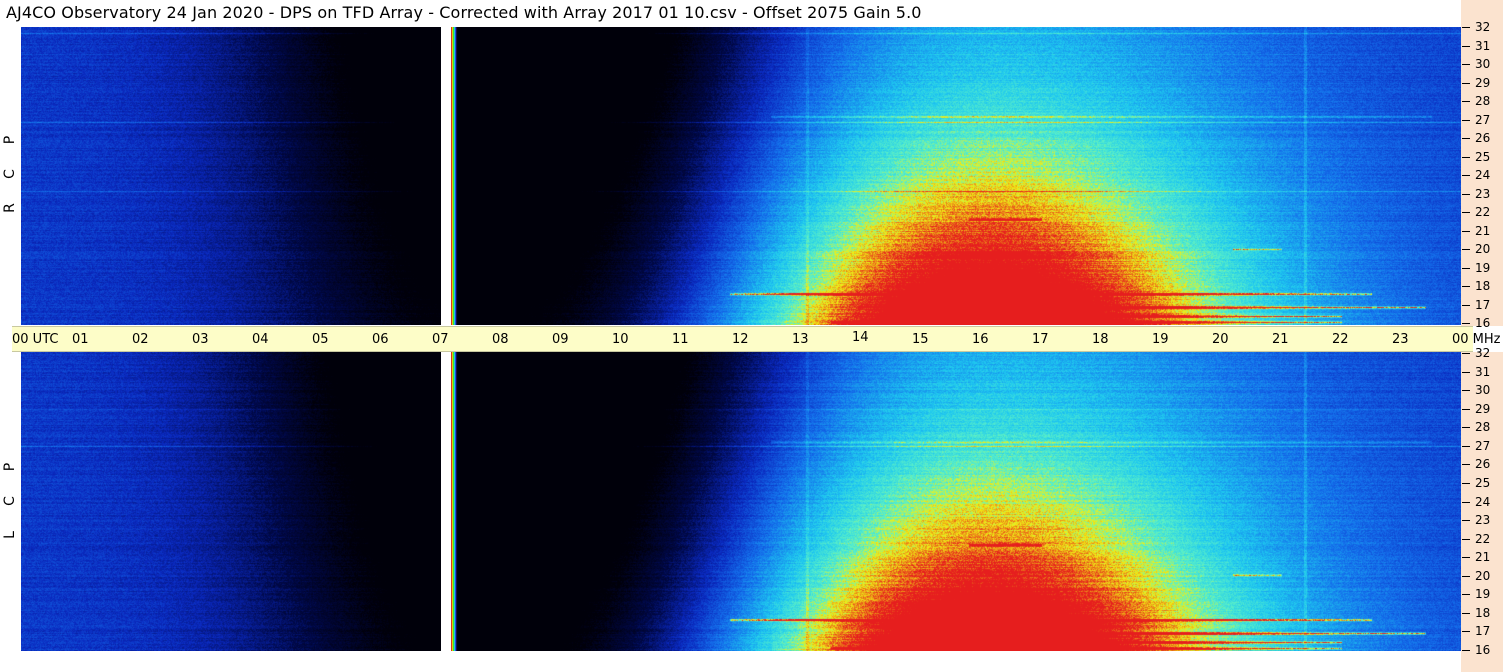 This screenshot has height=672, width=1503. Describe the element at coordinates (200, 339) in the screenshot. I see `time-tick-label: 03` at that location.